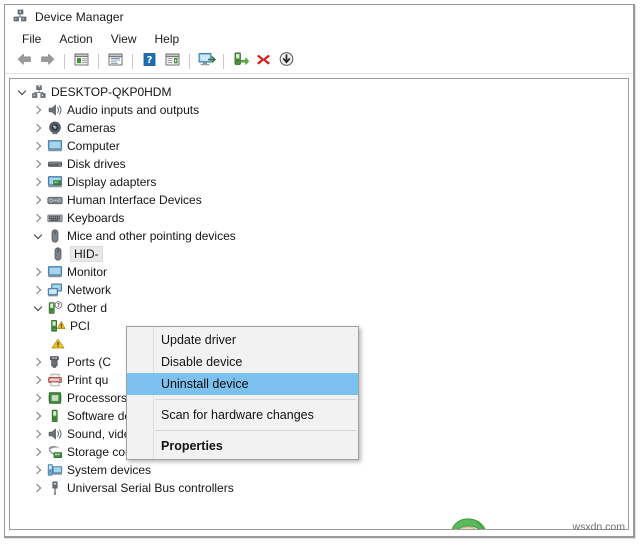  I want to click on toolbar-scan-button, so click(206, 62).